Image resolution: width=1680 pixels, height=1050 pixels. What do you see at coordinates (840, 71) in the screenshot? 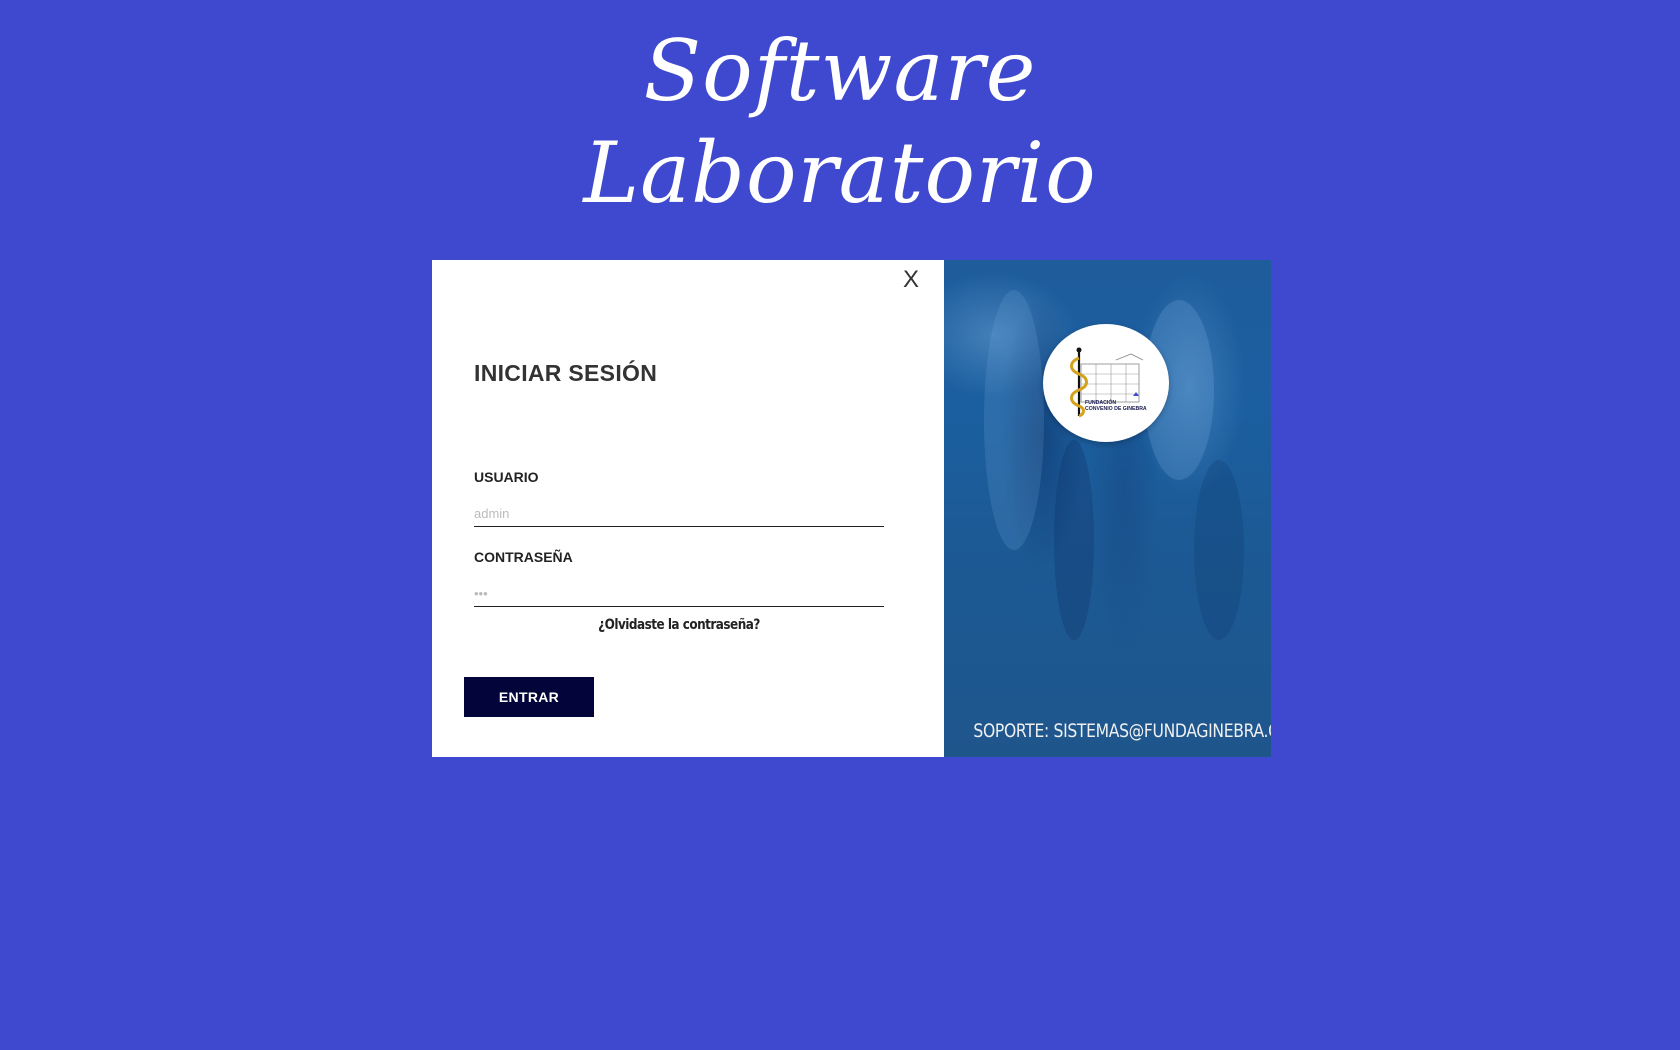
I see `app-title-line1: Software` at bounding box center [840, 71].